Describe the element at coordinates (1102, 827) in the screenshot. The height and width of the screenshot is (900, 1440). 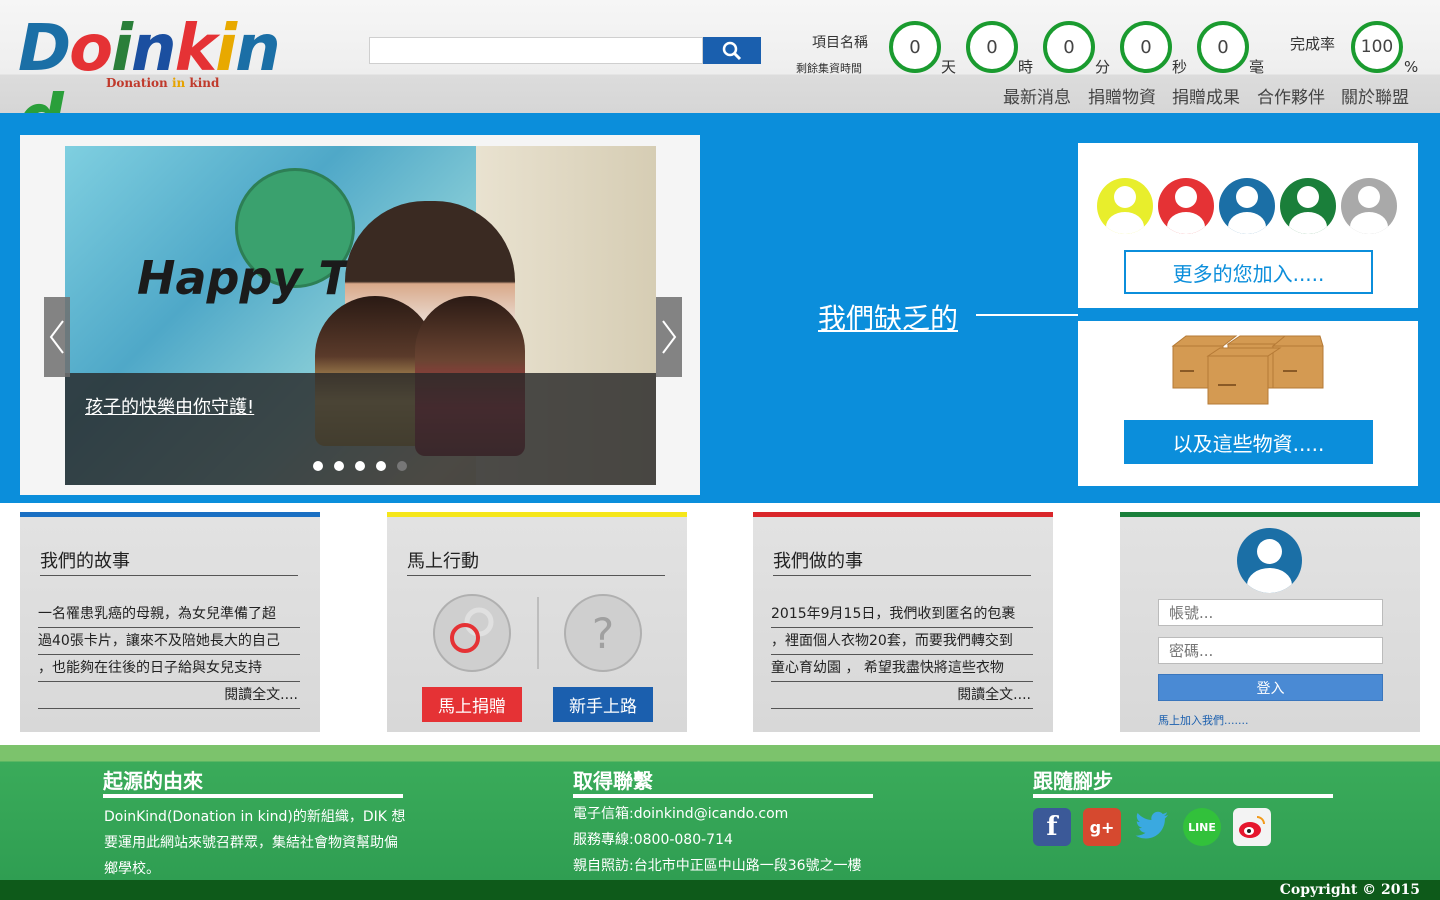
I see `google-plus-icon: g+` at that location.